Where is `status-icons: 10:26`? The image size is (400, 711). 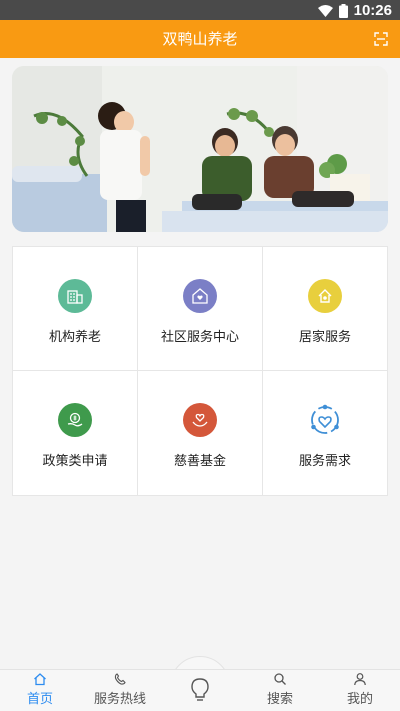 status-icons: 10:26 is located at coordinates (354, 10).